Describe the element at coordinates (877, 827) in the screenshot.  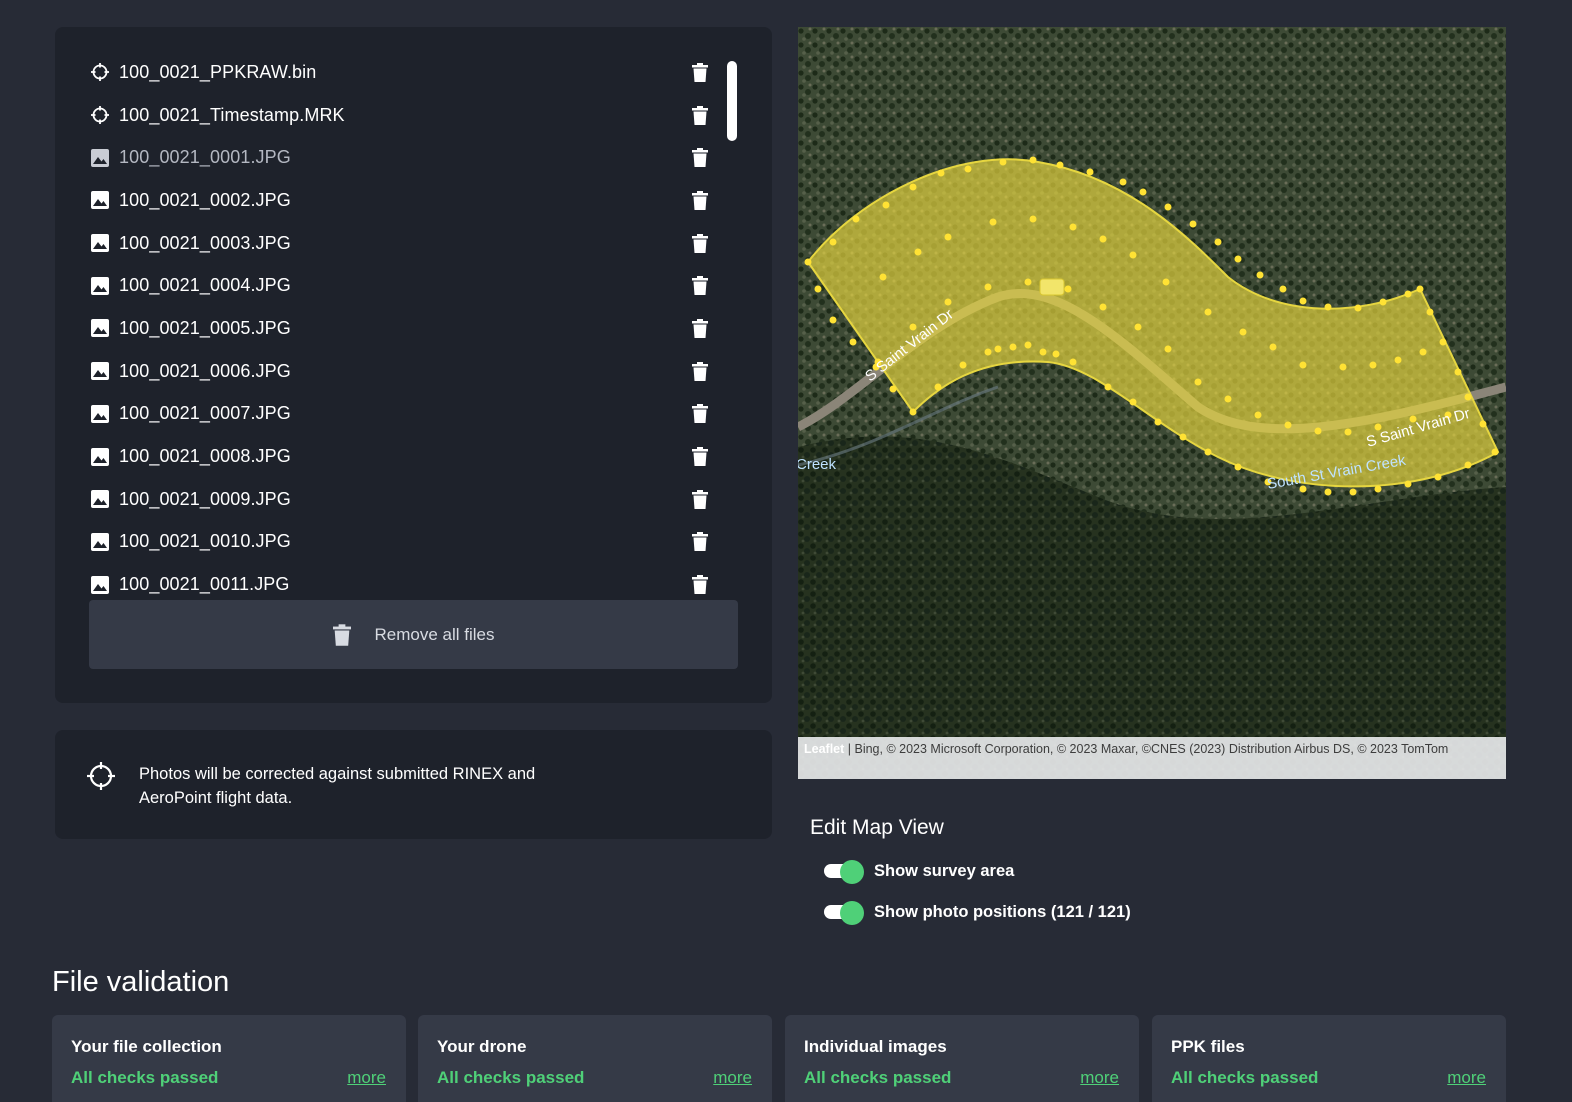
I see `edit-map-view-title: Edit Map View` at that location.